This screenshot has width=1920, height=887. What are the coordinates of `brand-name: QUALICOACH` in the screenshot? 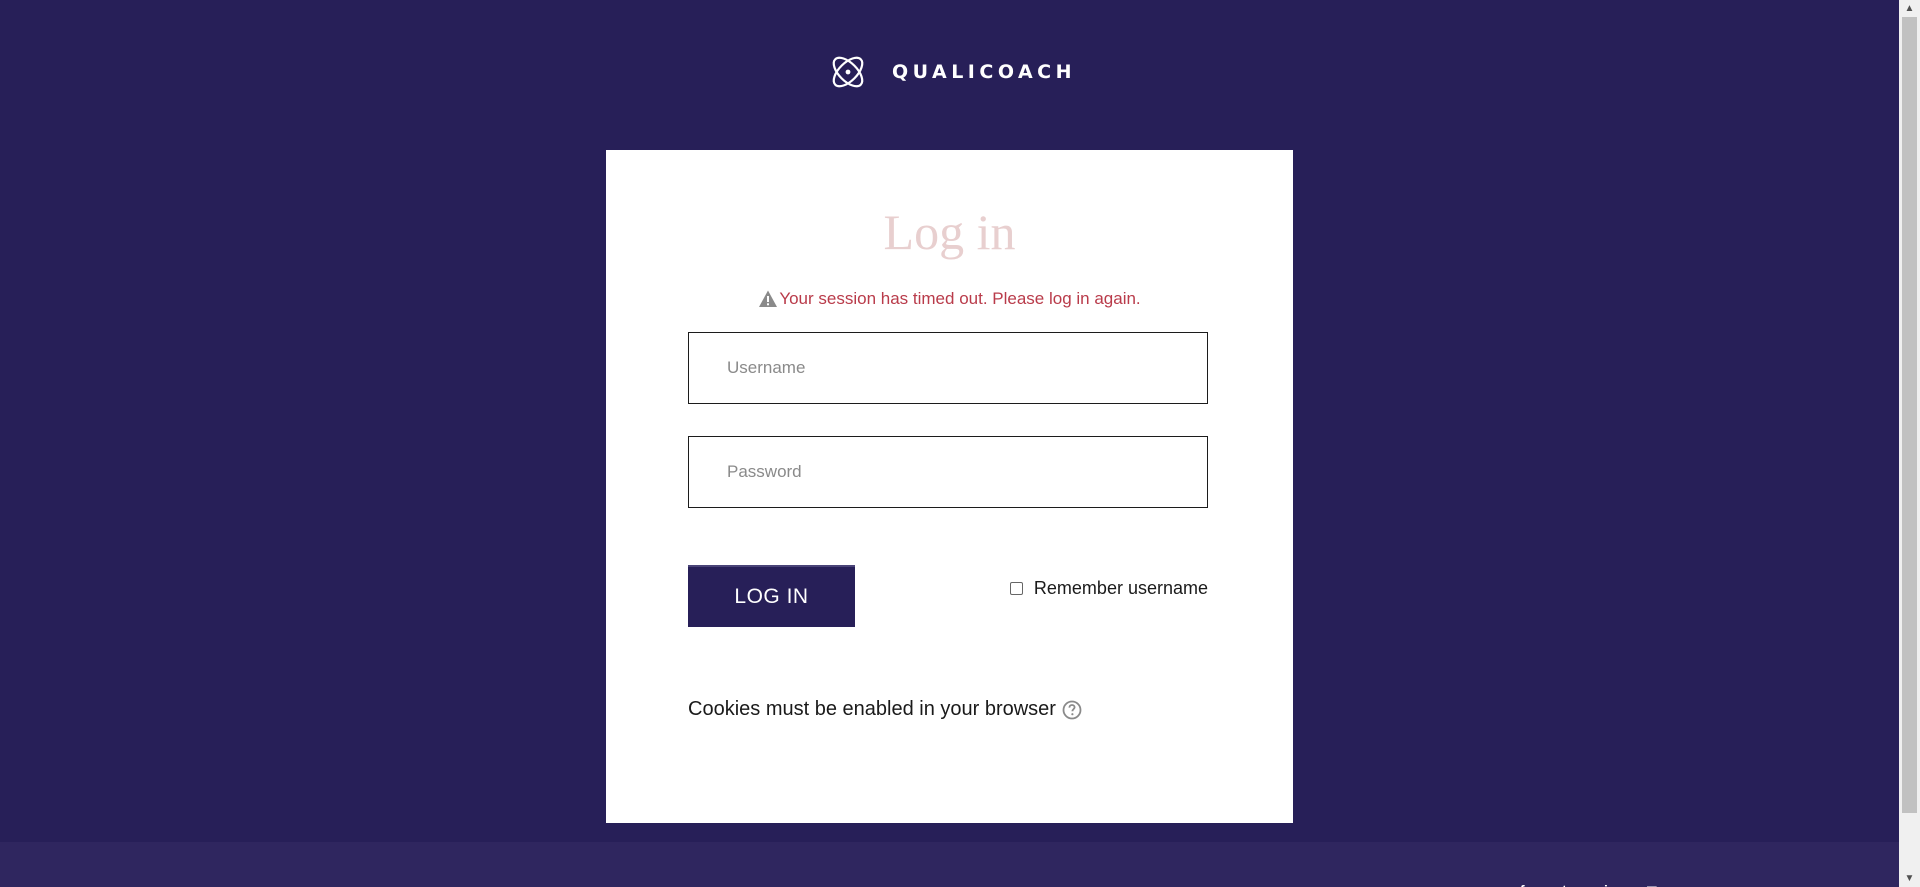 It's located at (984, 72).